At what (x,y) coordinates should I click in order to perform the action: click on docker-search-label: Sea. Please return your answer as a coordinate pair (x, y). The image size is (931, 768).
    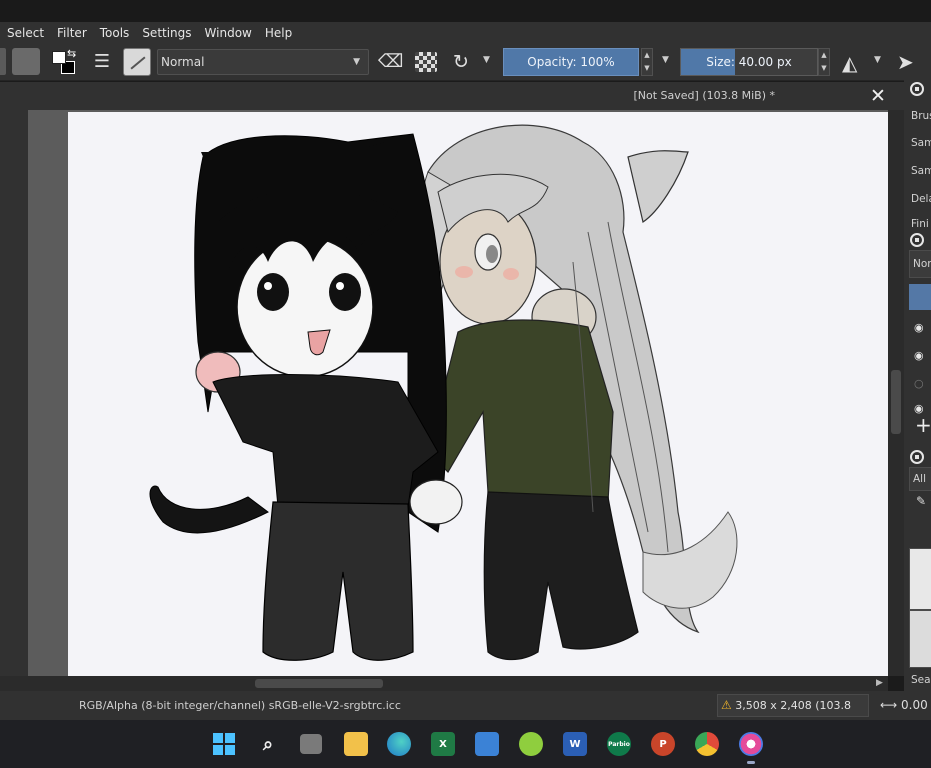
    Looking at the image, I should click on (921, 680).